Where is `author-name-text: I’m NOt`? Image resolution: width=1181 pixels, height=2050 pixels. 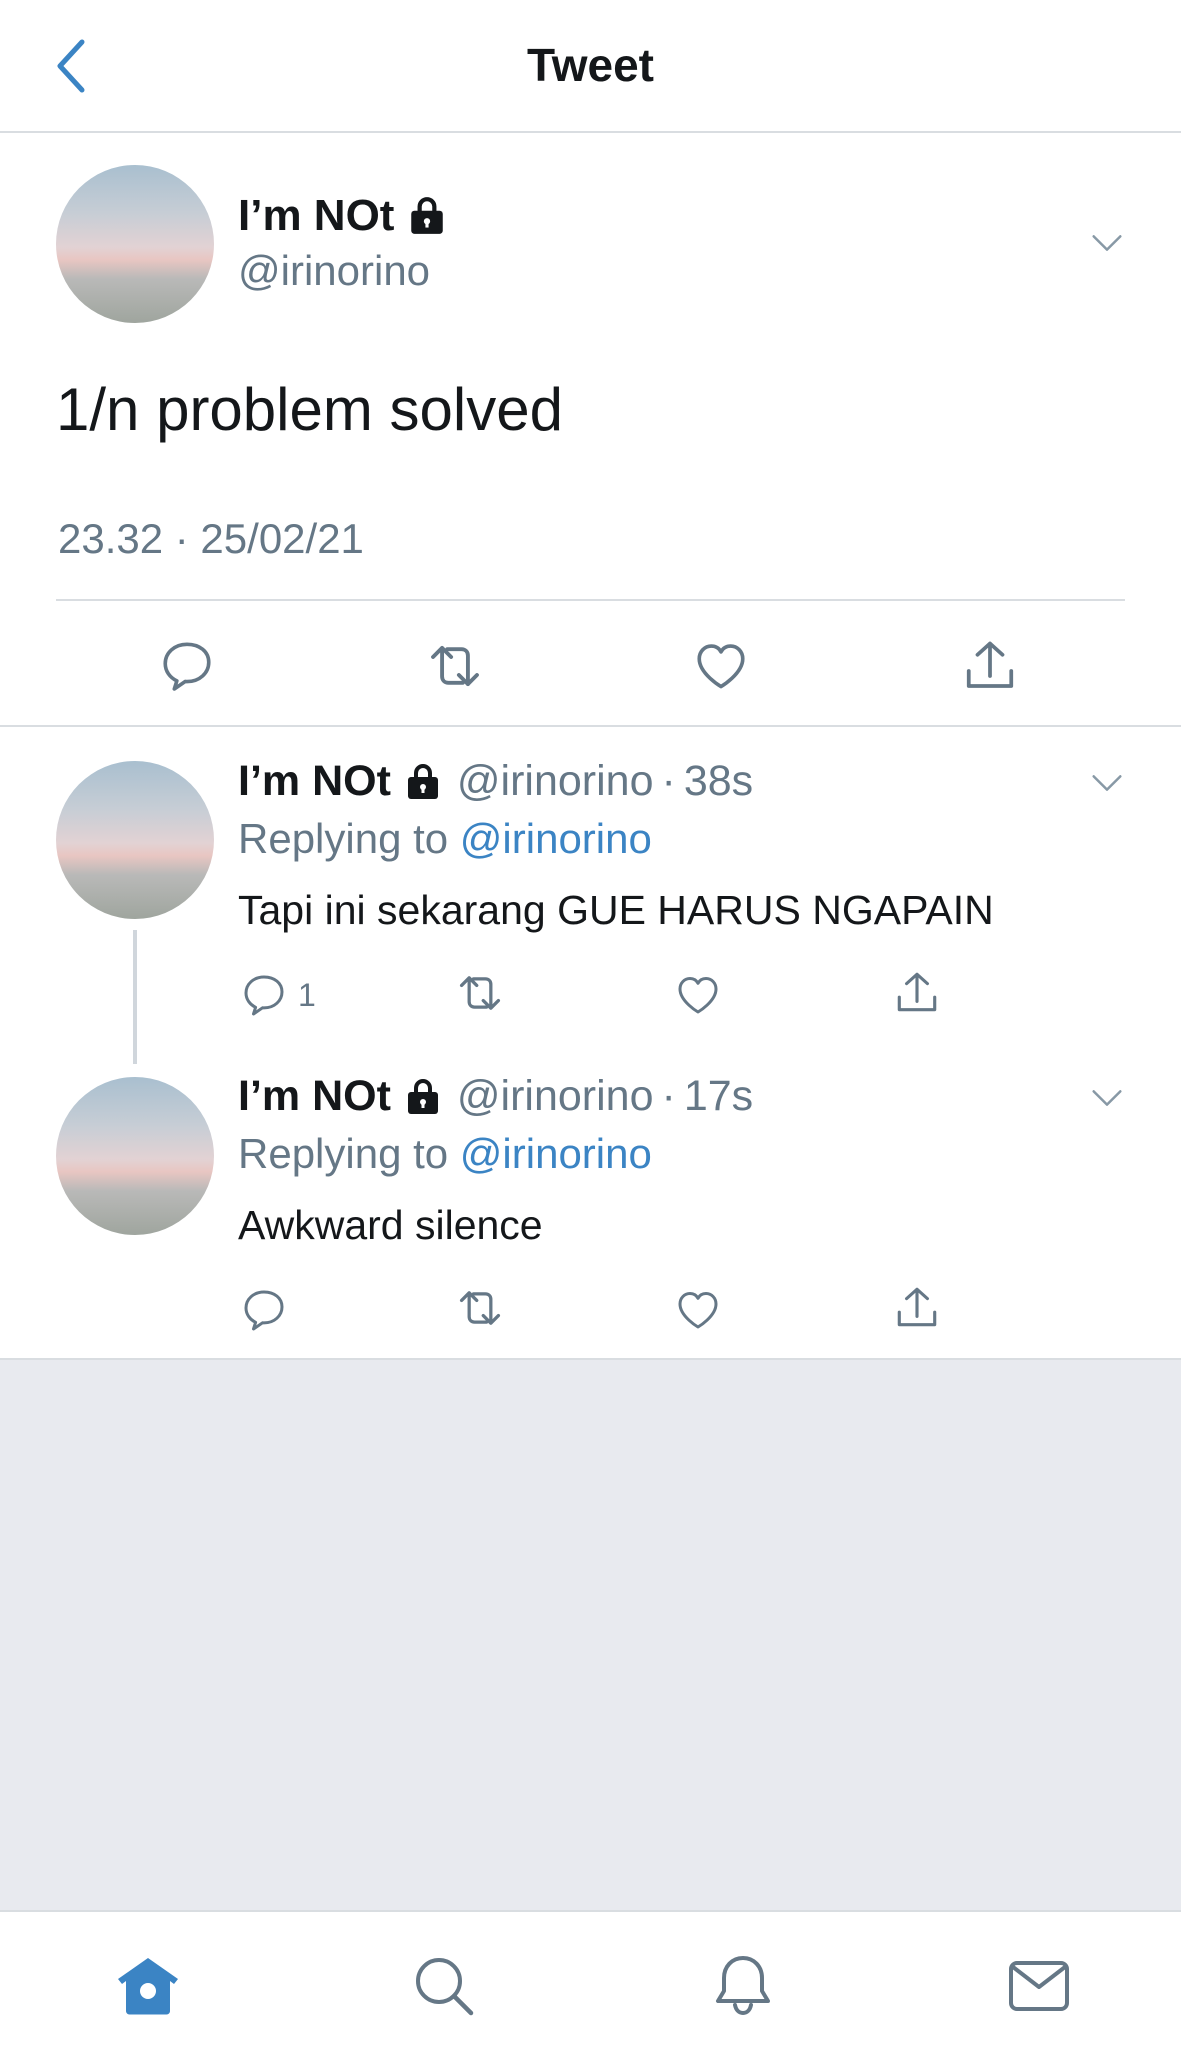
author-name-text: I’m NOt is located at coordinates (316, 215).